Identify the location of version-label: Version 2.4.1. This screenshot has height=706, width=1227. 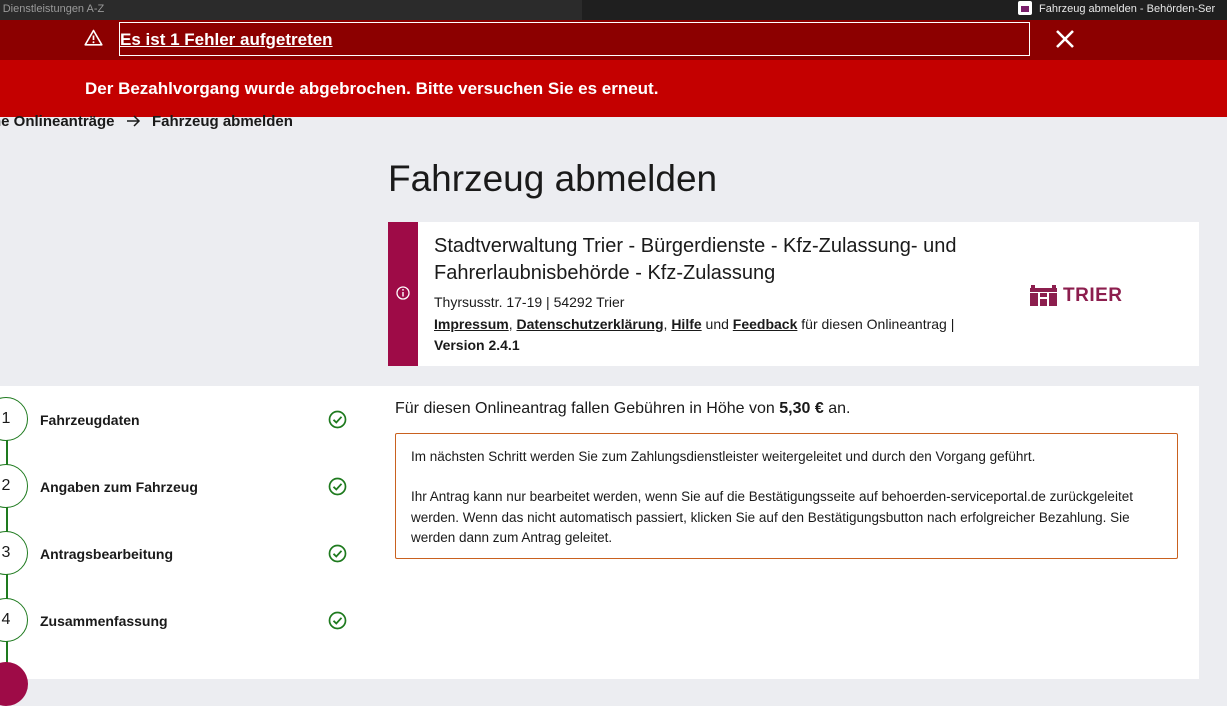
(477, 345).